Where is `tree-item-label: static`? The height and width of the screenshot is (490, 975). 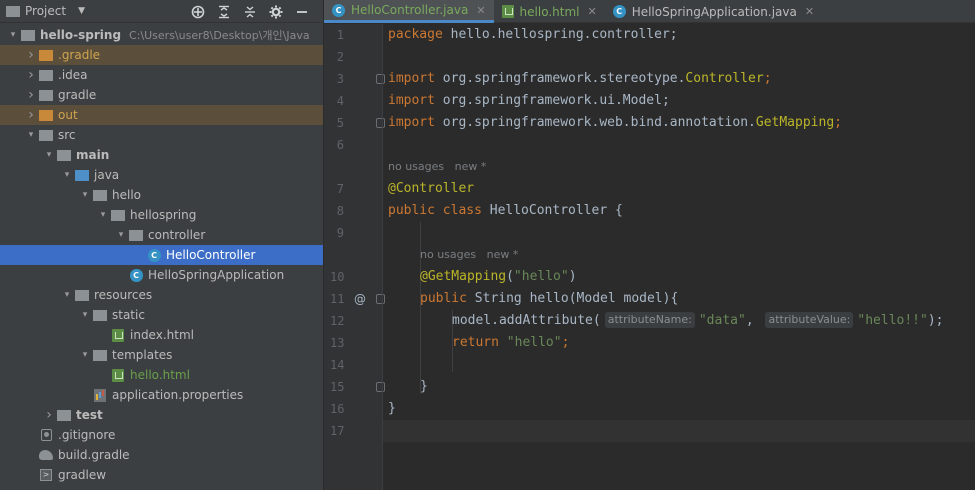 tree-item-label: static is located at coordinates (128, 315).